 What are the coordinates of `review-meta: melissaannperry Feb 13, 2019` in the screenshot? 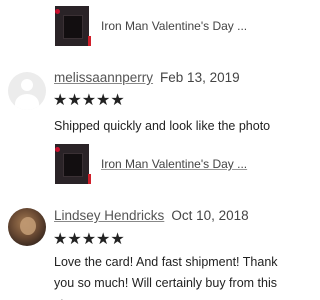 It's located at (147, 77).